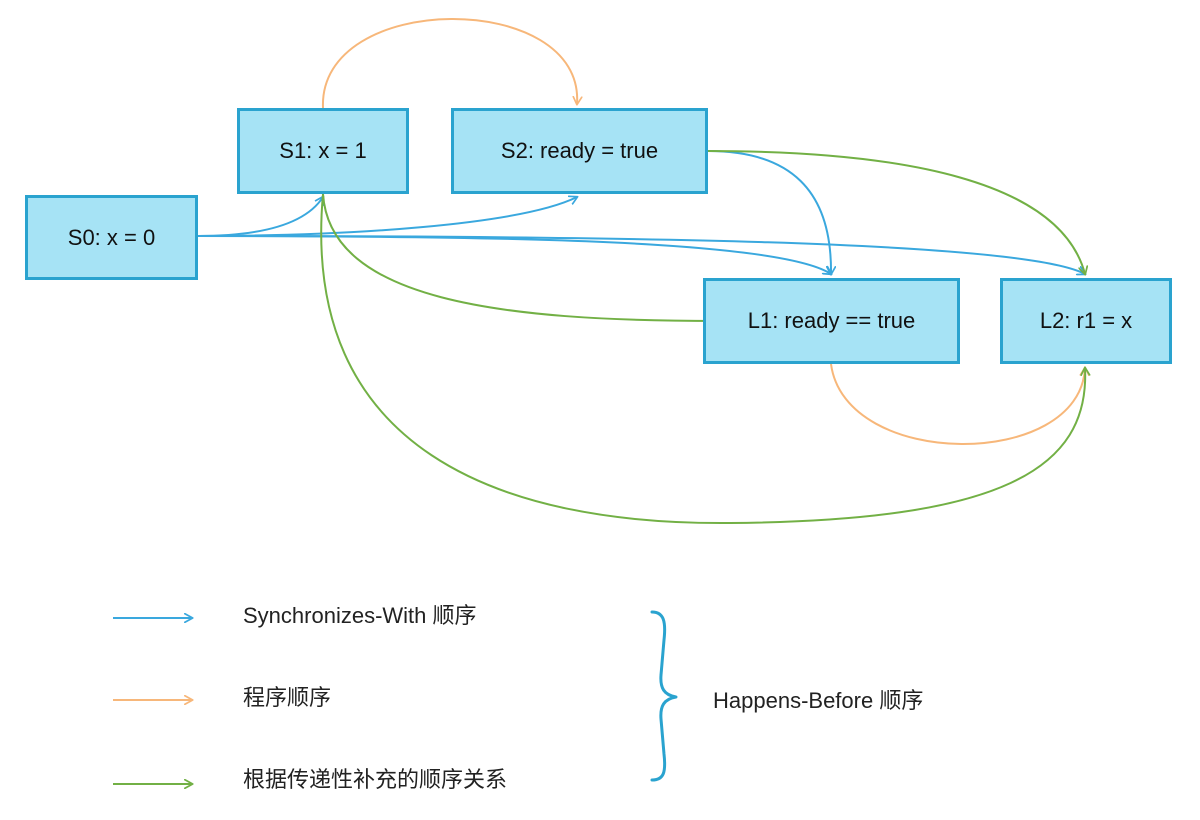 The image size is (1200, 820). Describe the element at coordinates (287, 697) in the screenshot. I see `legend-program-order-label: 程序顺序` at that location.